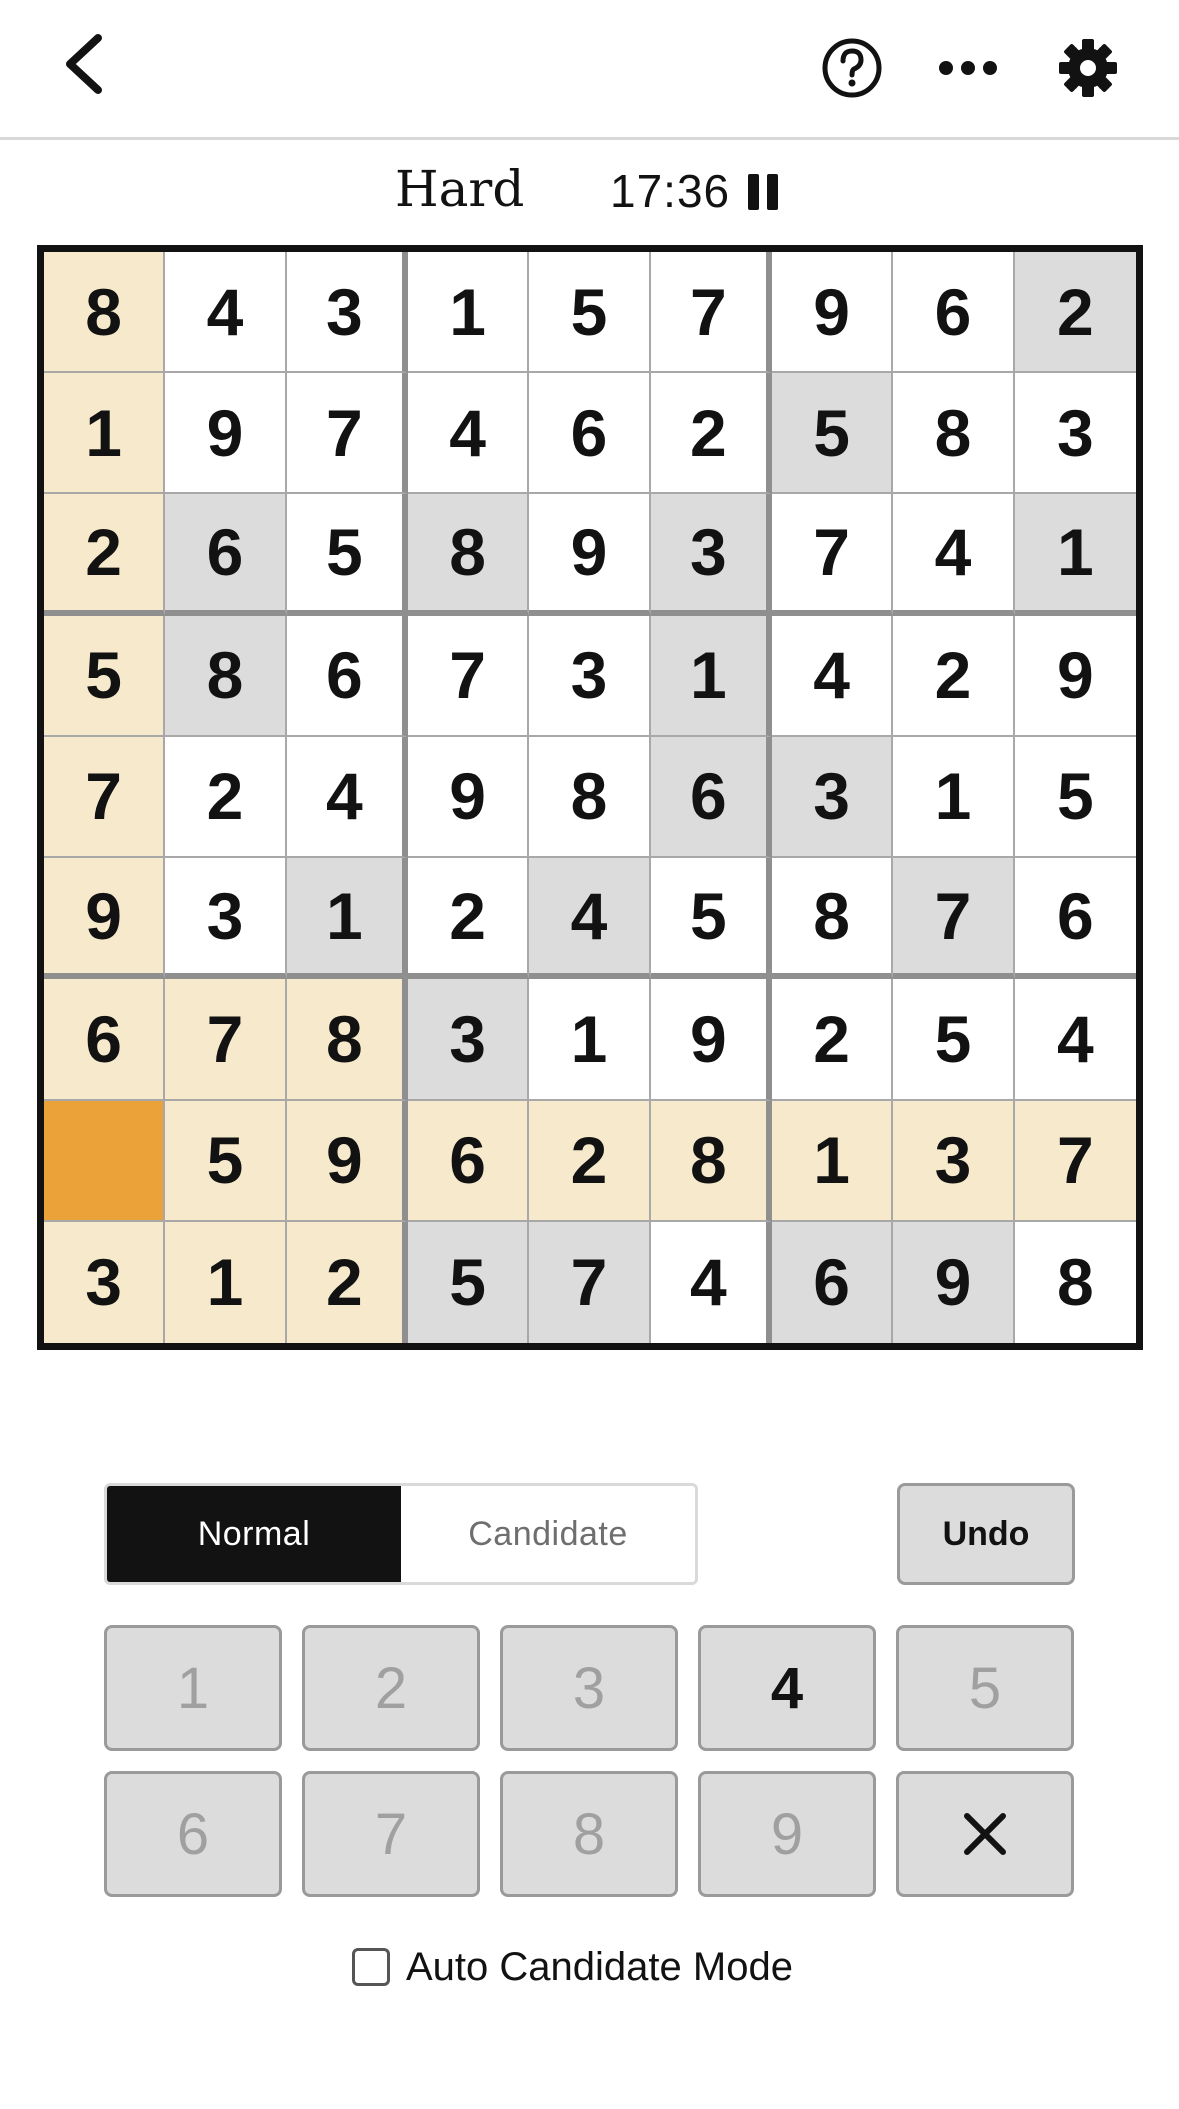 The image size is (1179, 2109). Describe the element at coordinates (968, 68) in the screenshot. I see `more-options-button` at that location.